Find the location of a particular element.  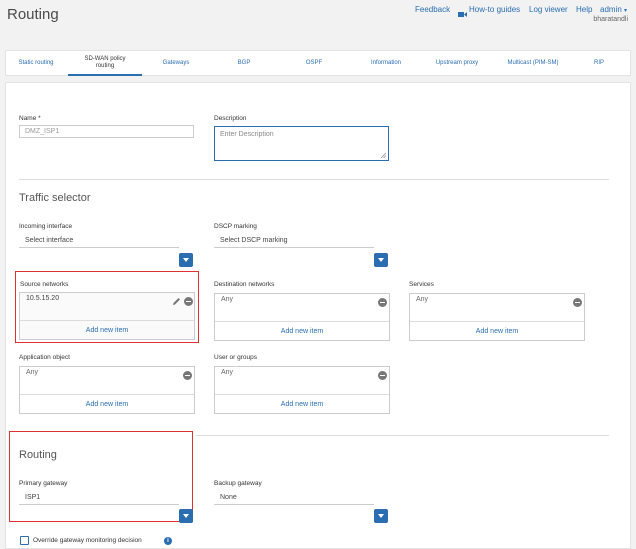

dscp-marking-dropdown-button is located at coordinates (381, 260).